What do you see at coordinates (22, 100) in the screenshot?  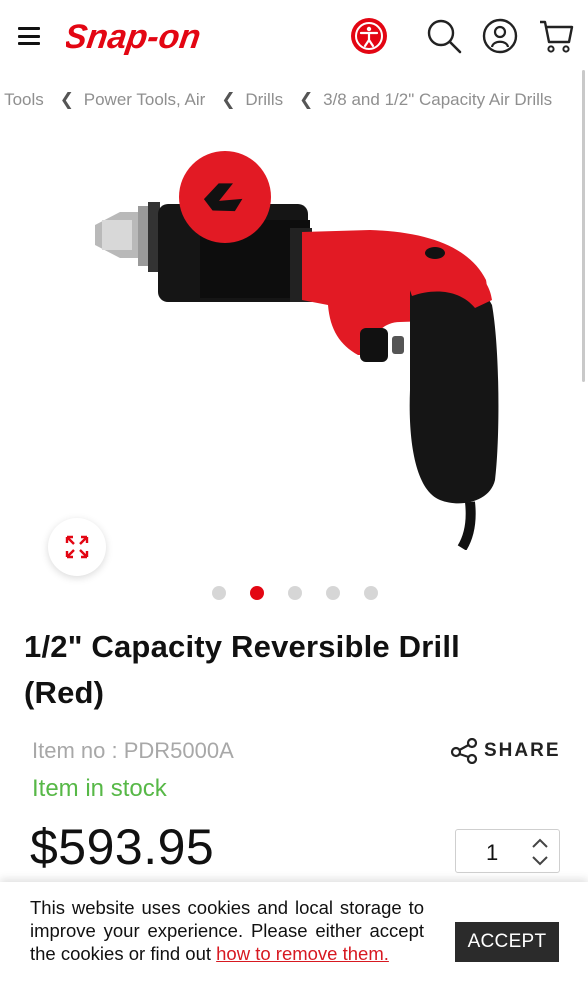 I see `breadcrumb-item: r Tools` at bounding box center [22, 100].